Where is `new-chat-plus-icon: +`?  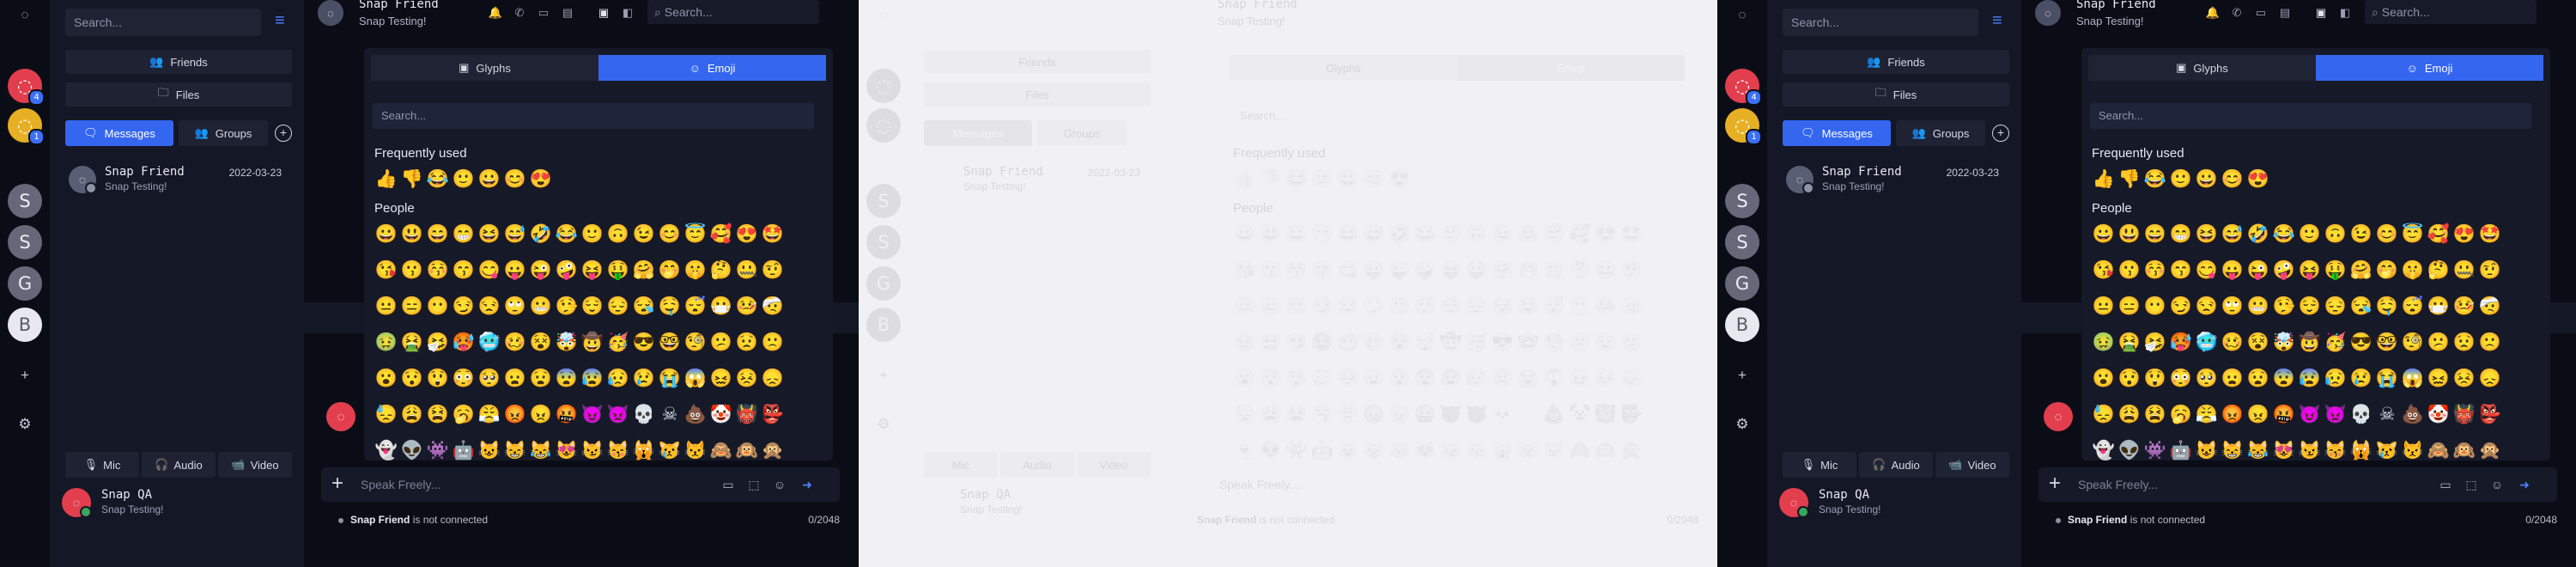
new-chat-plus-icon: + is located at coordinates (2001, 133).